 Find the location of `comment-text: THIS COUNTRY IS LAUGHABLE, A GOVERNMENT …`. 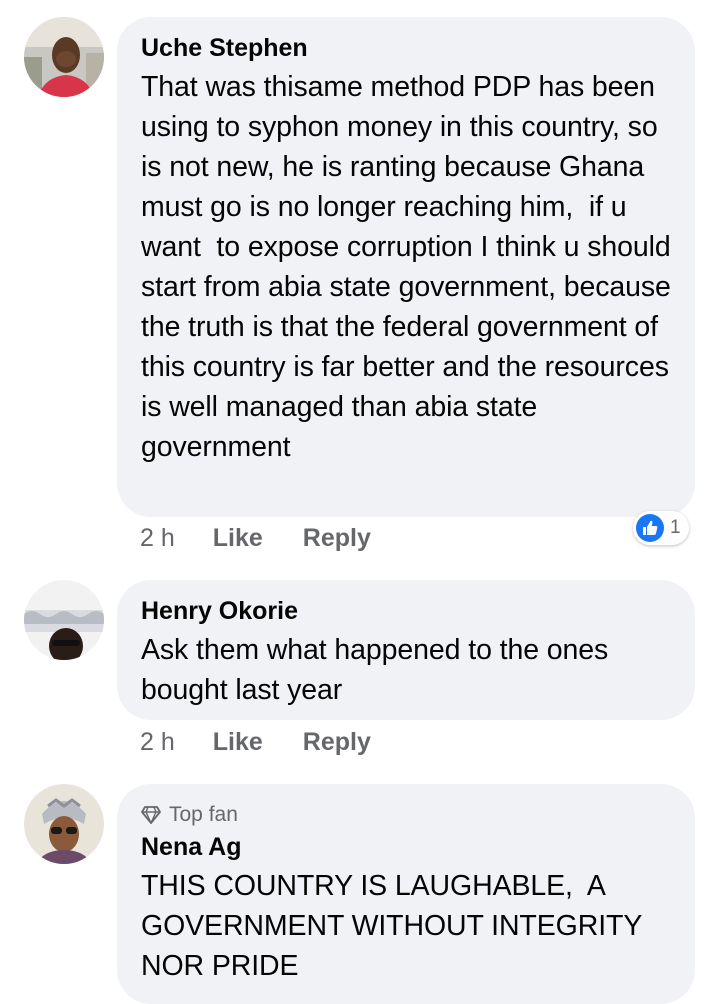

comment-text: THIS COUNTRY IS LAUGHABLE, A GOVERNMENT … is located at coordinates (395, 926).